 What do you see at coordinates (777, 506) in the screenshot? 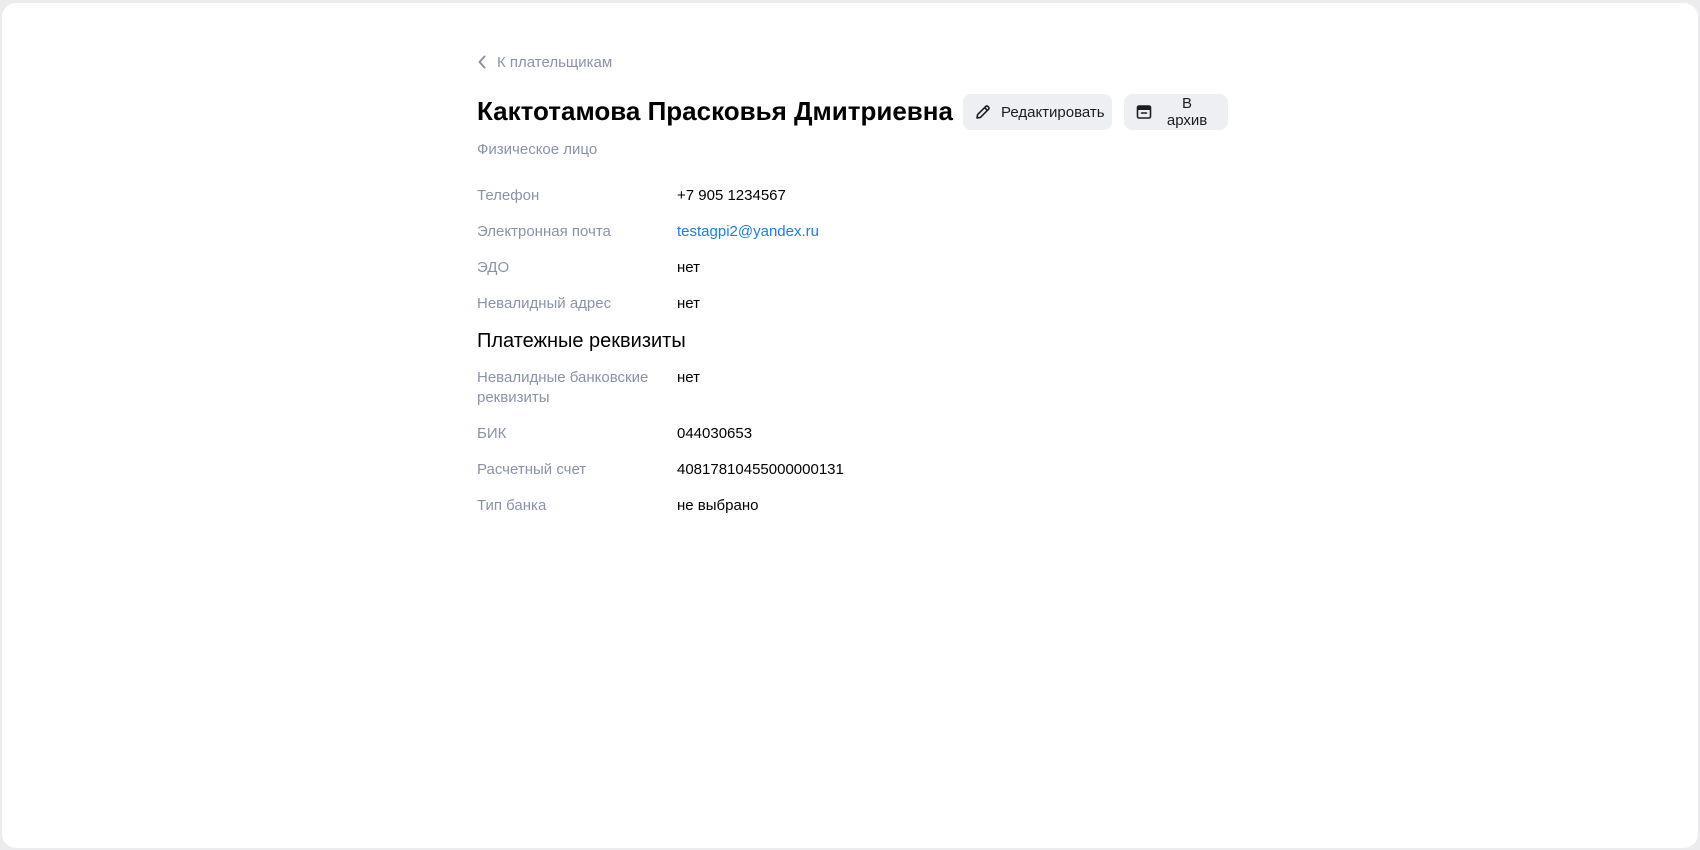
I see `field-row-bank-type: Тип банка не выбрано` at bounding box center [777, 506].